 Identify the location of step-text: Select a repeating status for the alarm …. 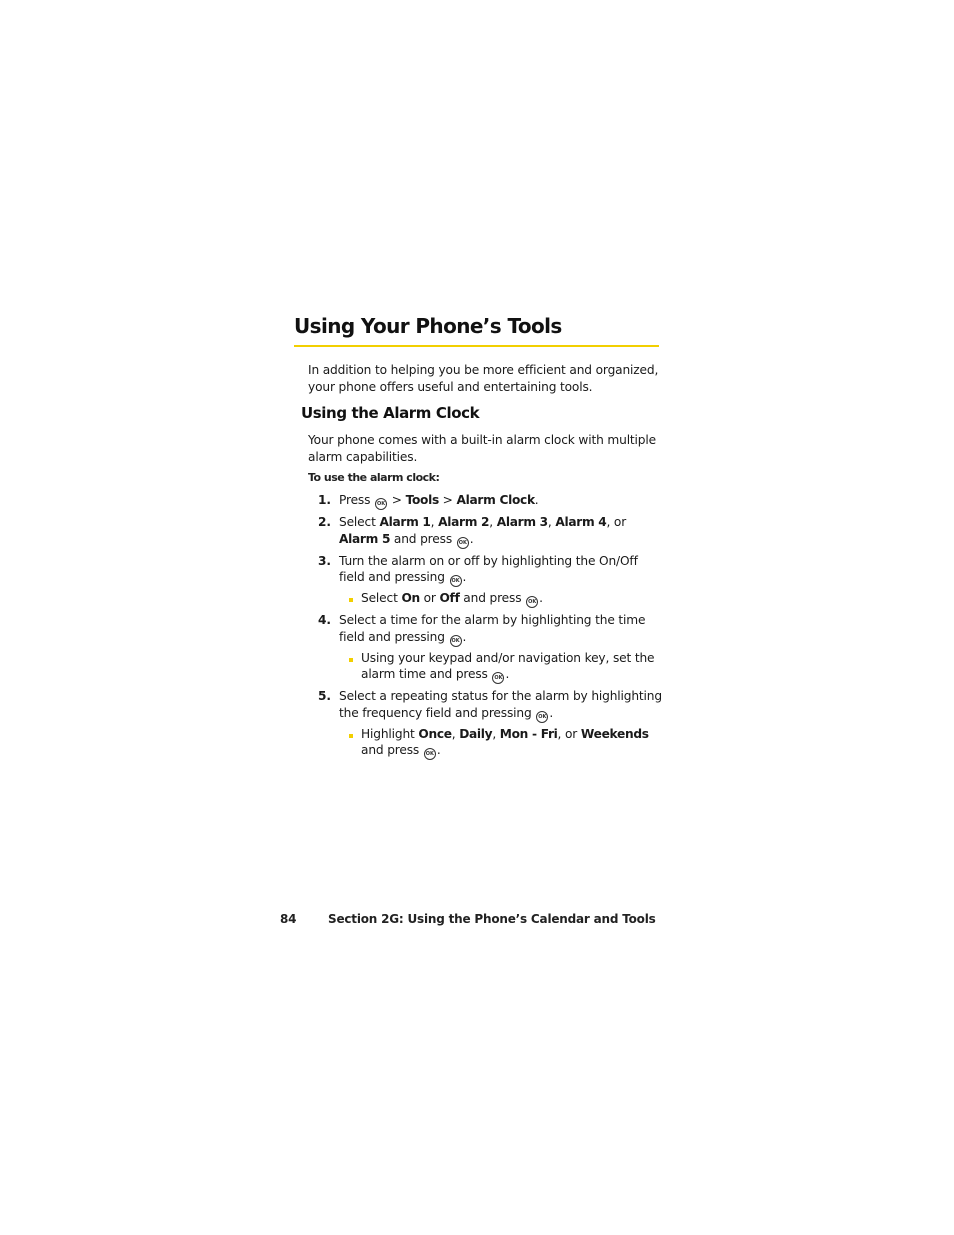
(500, 704).